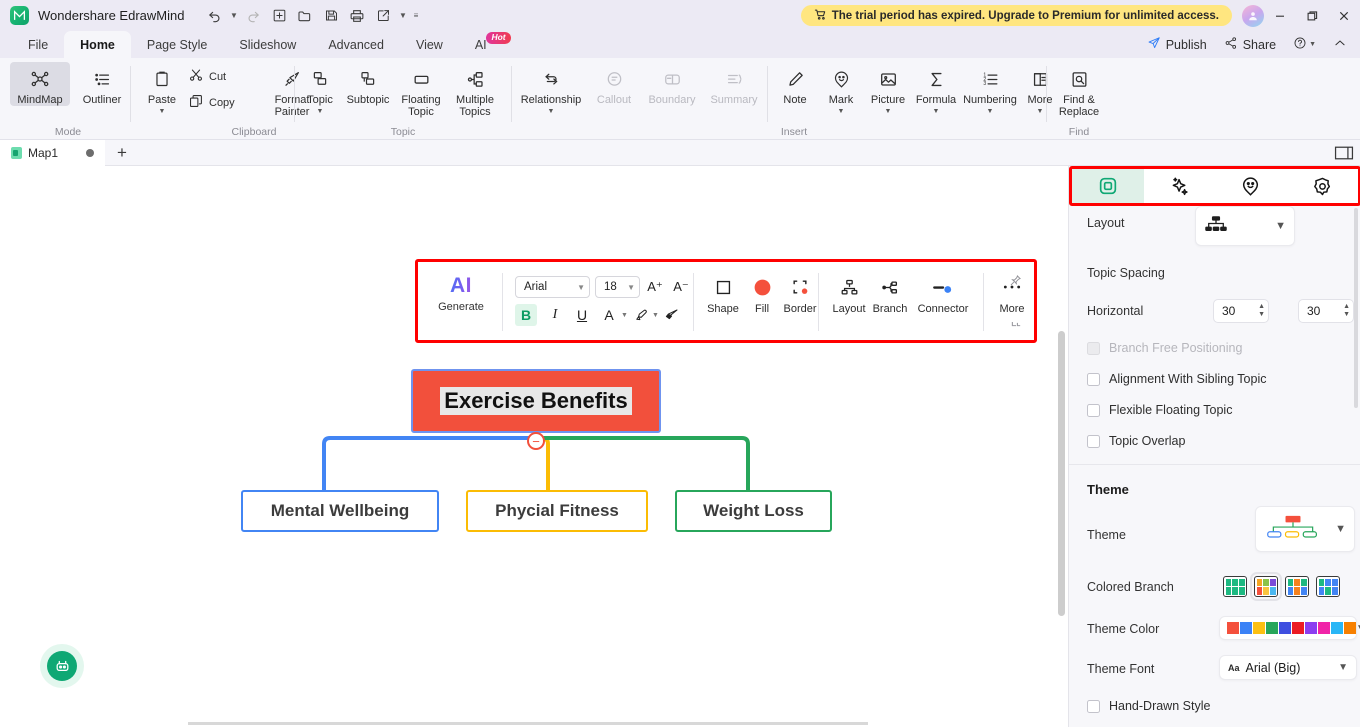  Describe the element at coordinates (226, 101) in the screenshot. I see `copy-button: Copy` at that location.